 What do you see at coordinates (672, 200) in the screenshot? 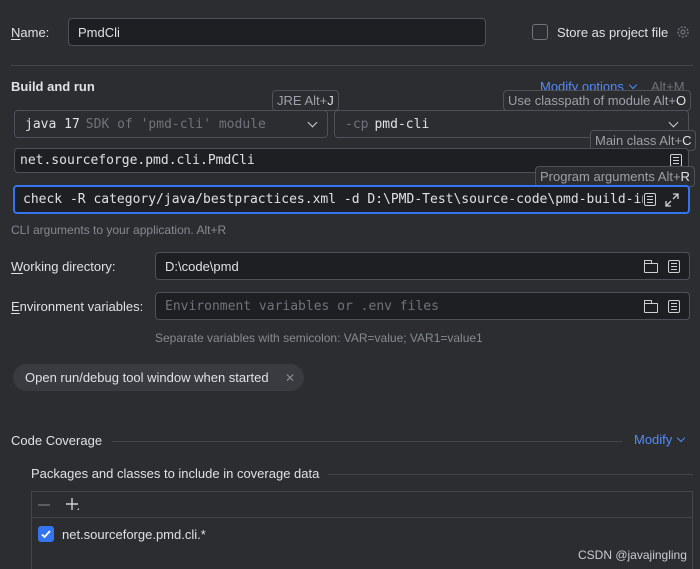
I see `expand-icon` at bounding box center [672, 200].